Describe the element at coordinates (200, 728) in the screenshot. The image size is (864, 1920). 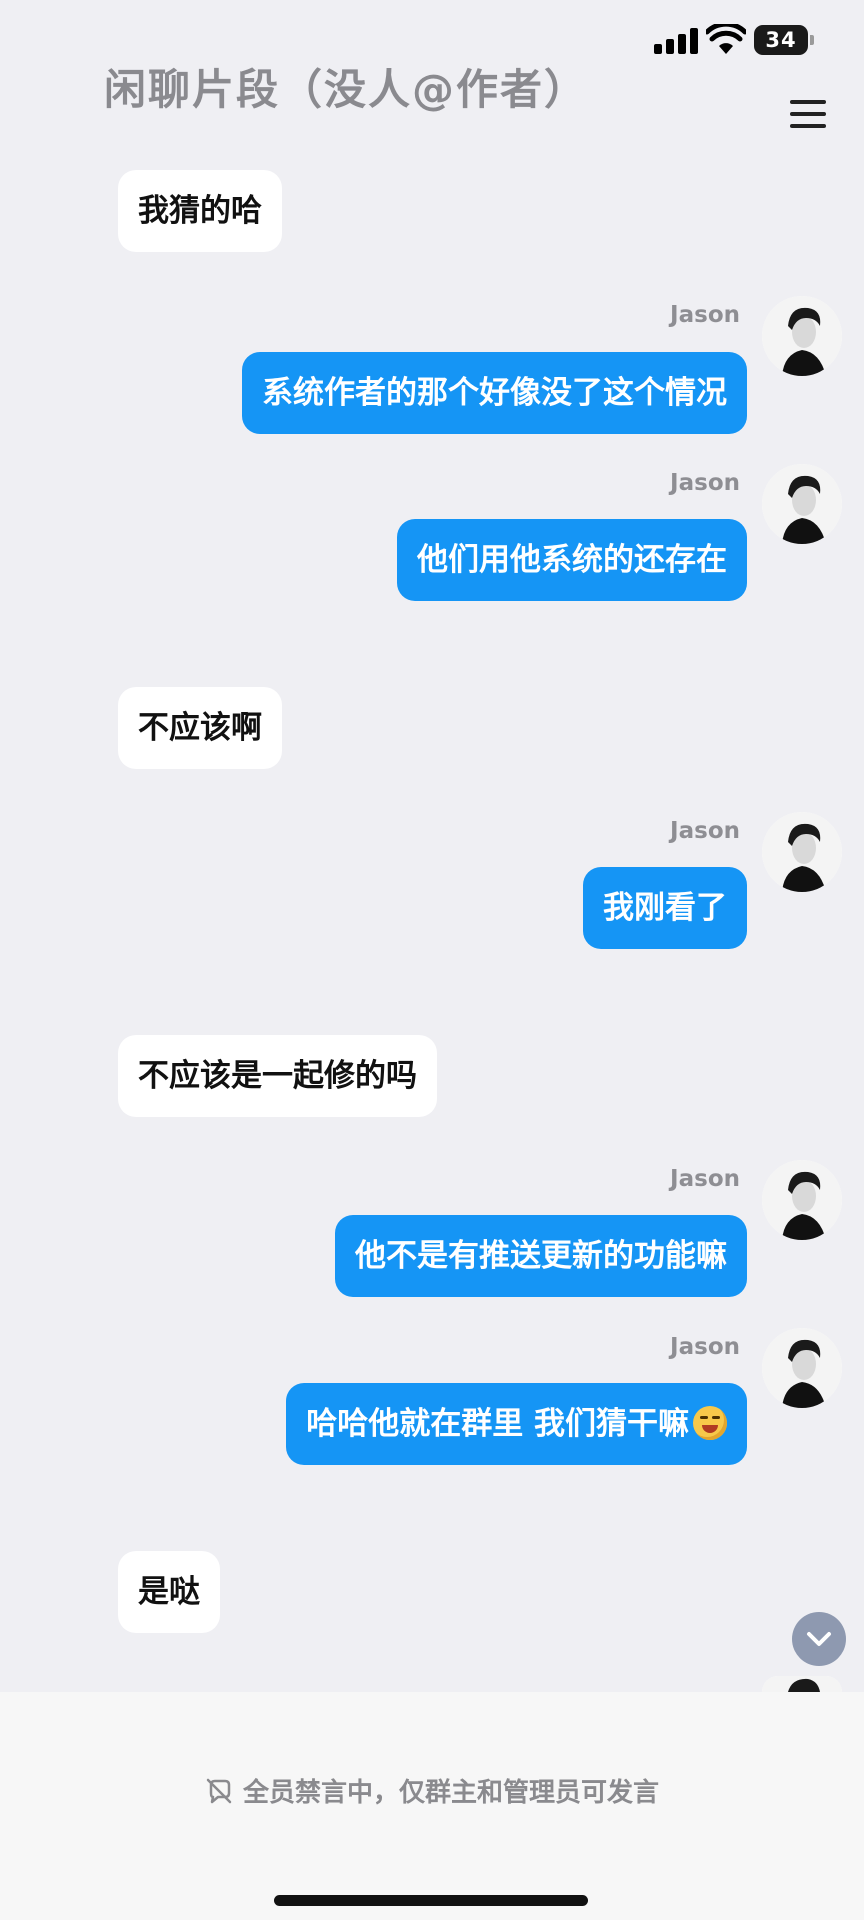
I see `incoming-message: 不应该啊` at that location.